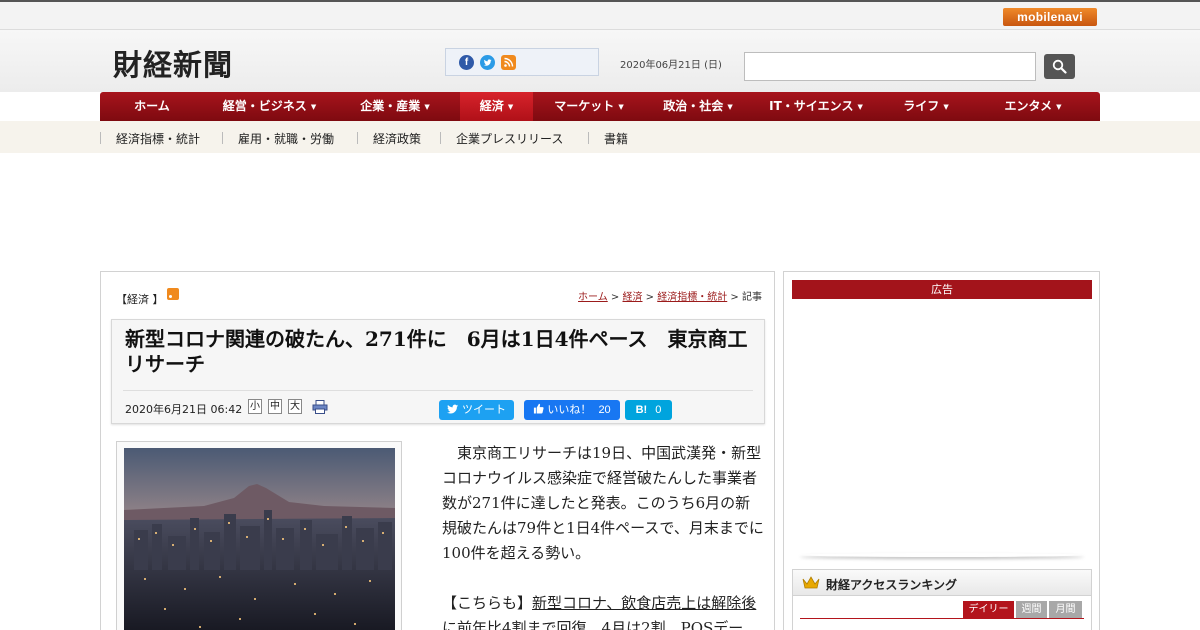  Describe the element at coordinates (988, 609) in the screenshot. I see `tab-daily: デイリー` at that location.